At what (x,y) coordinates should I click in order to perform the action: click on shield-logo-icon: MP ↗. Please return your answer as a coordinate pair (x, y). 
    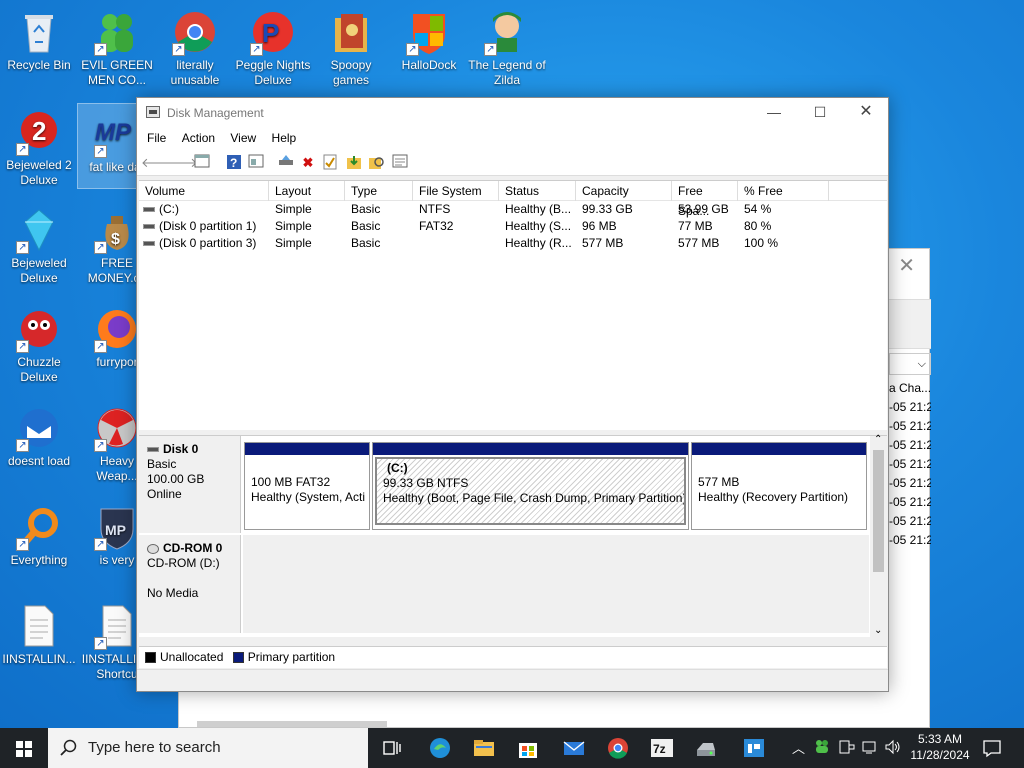
    Looking at the image, I should click on (117, 527).